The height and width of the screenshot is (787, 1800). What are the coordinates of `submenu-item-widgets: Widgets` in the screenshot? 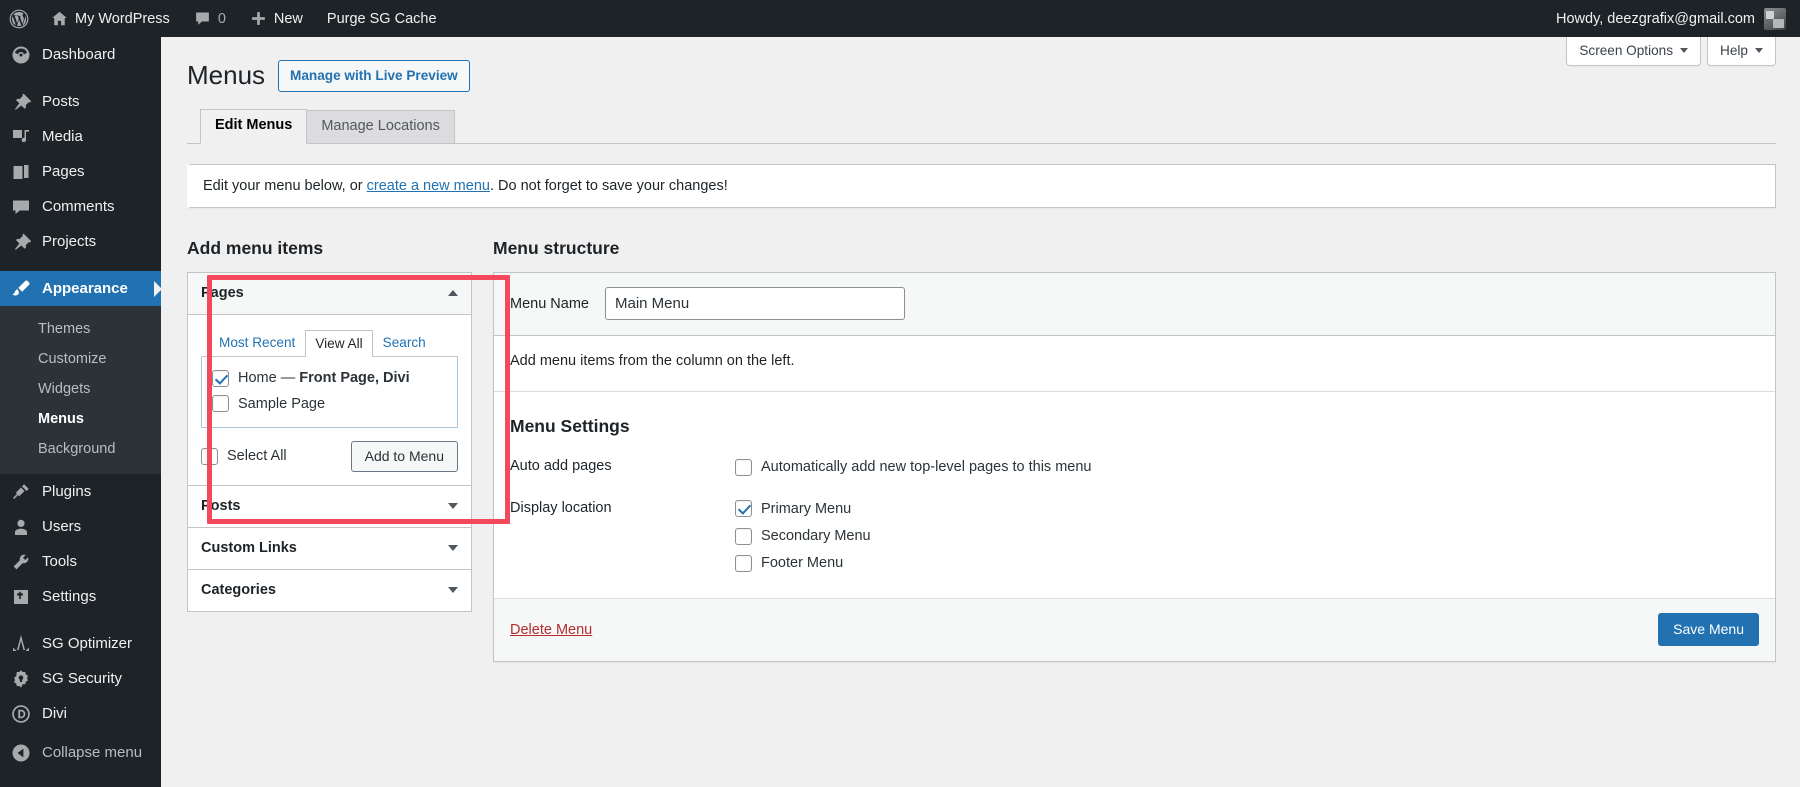 It's located at (80, 389).